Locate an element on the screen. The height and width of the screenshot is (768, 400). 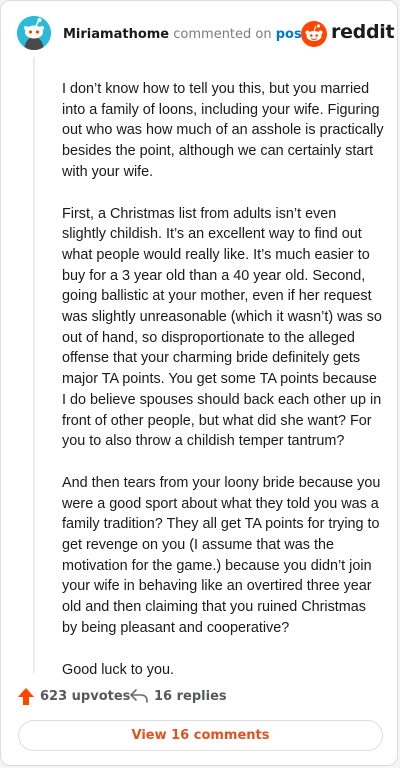
reddit-logo-icon is located at coordinates (314, 34).